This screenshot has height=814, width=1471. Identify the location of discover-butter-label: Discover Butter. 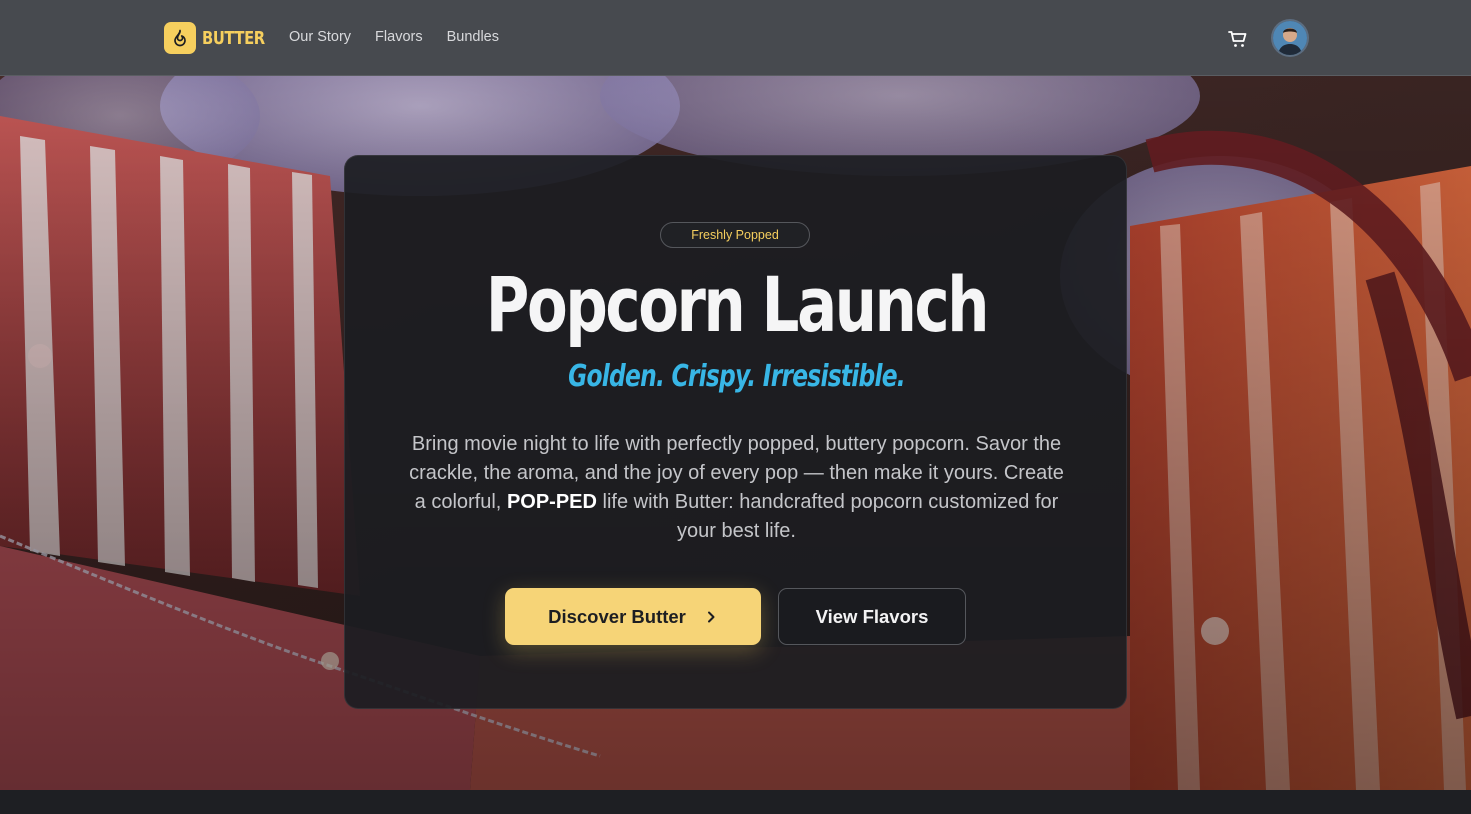
(617, 616).